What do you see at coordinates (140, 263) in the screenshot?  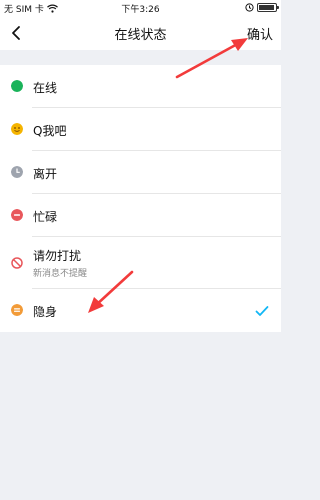 I see `status-option-do-not-disturb: 请勿打扰 新消息不提醒` at bounding box center [140, 263].